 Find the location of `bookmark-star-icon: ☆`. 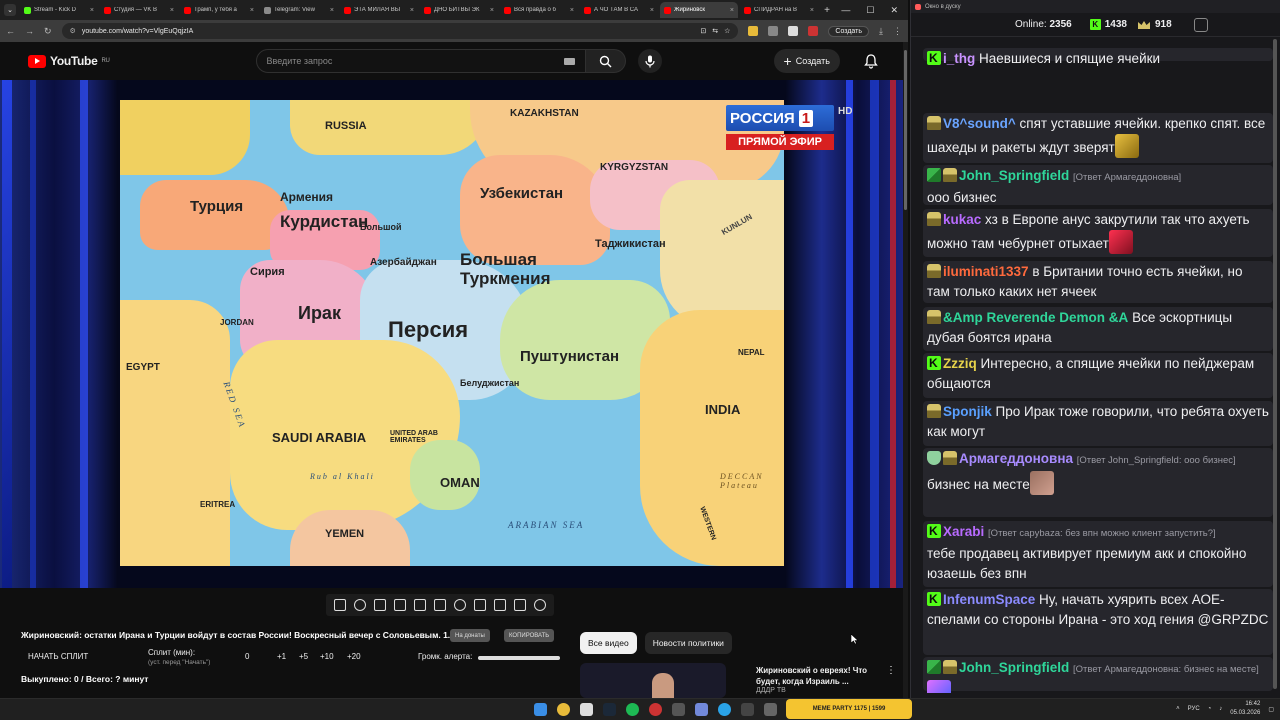

bookmark-star-icon: ☆ is located at coordinates (727, 31).